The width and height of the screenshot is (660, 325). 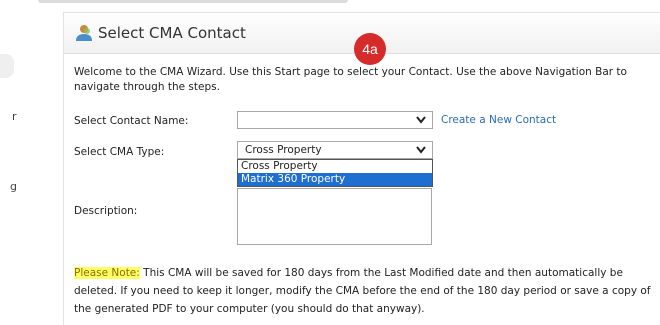 What do you see at coordinates (498, 120) in the screenshot?
I see `create-new-contact-link: Create a New Contact` at bounding box center [498, 120].